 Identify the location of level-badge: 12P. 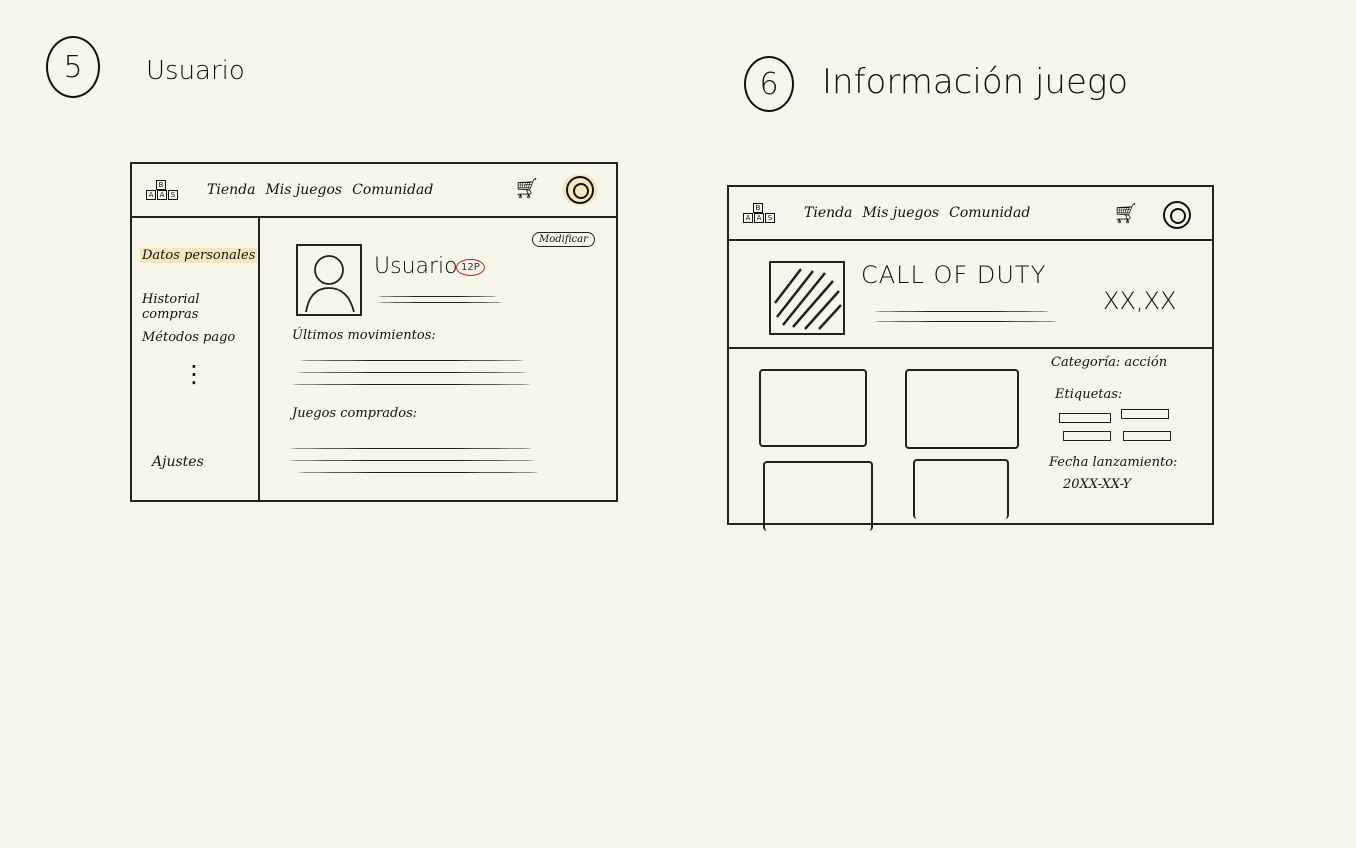
(470, 267).